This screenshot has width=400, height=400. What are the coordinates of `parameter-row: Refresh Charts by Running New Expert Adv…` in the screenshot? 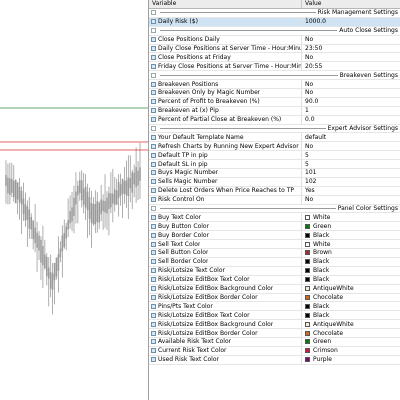 It's located at (274, 147).